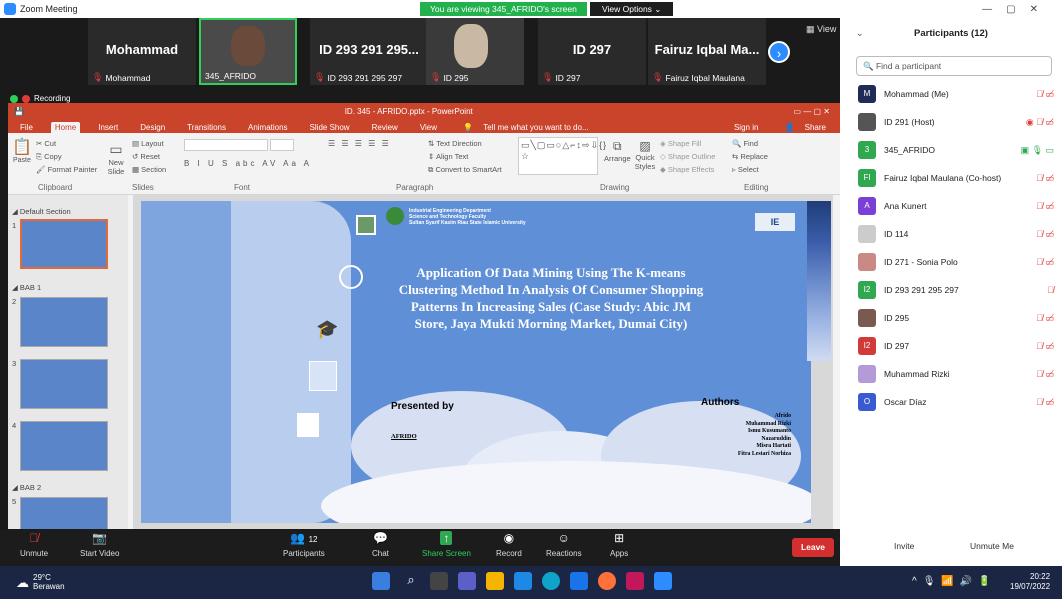 This screenshot has width=1062, height=599. Describe the element at coordinates (467, 581) in the screenshot. I see `teams-icon` at that location.